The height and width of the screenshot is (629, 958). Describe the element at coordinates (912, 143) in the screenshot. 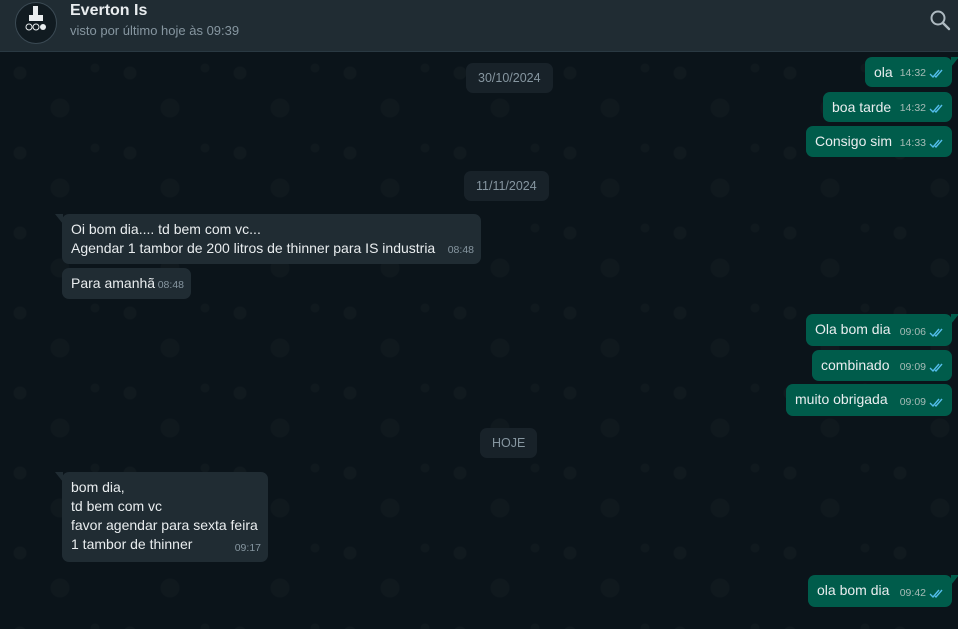

I see `message-time: 14:33` at that location.